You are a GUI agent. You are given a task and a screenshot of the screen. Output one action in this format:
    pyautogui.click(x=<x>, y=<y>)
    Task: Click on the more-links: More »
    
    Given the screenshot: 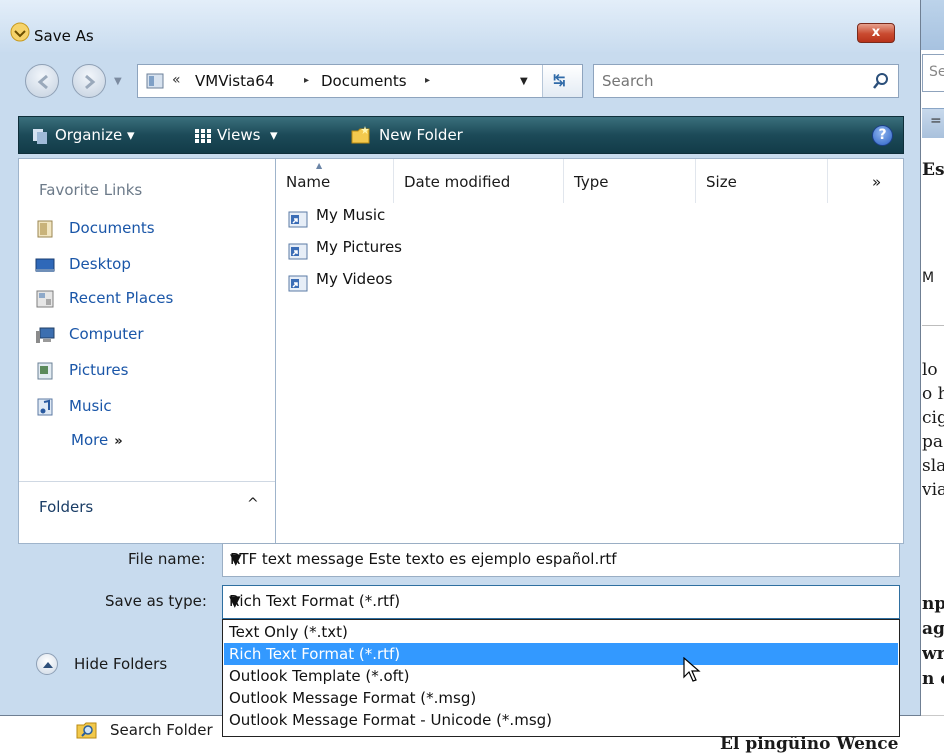 What is the action you would take?
    pyautogui.click(x=97, y=440)
    